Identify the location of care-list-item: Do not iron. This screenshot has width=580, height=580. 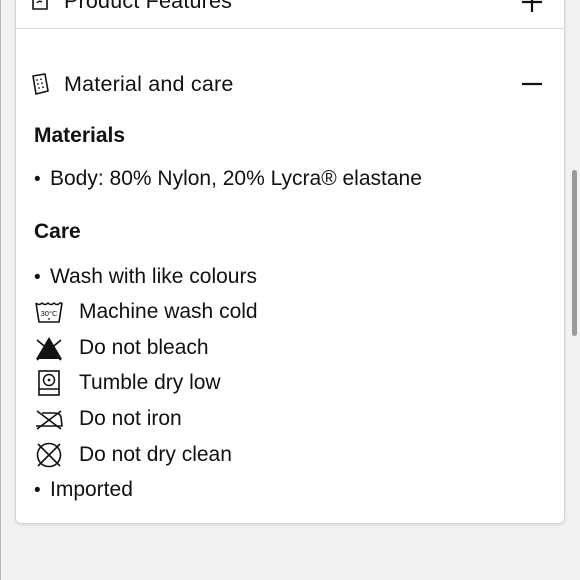
(294, 419).